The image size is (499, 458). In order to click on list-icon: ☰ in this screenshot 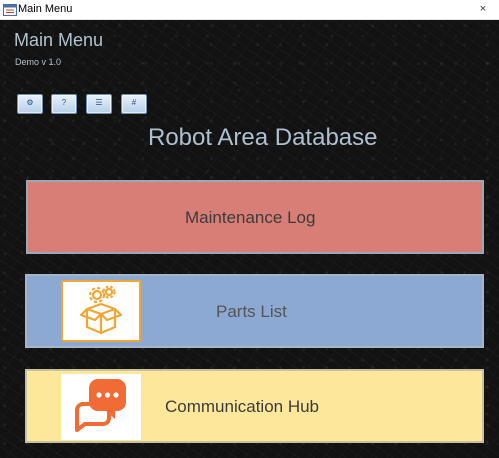, I will do `click(99, 102)`.